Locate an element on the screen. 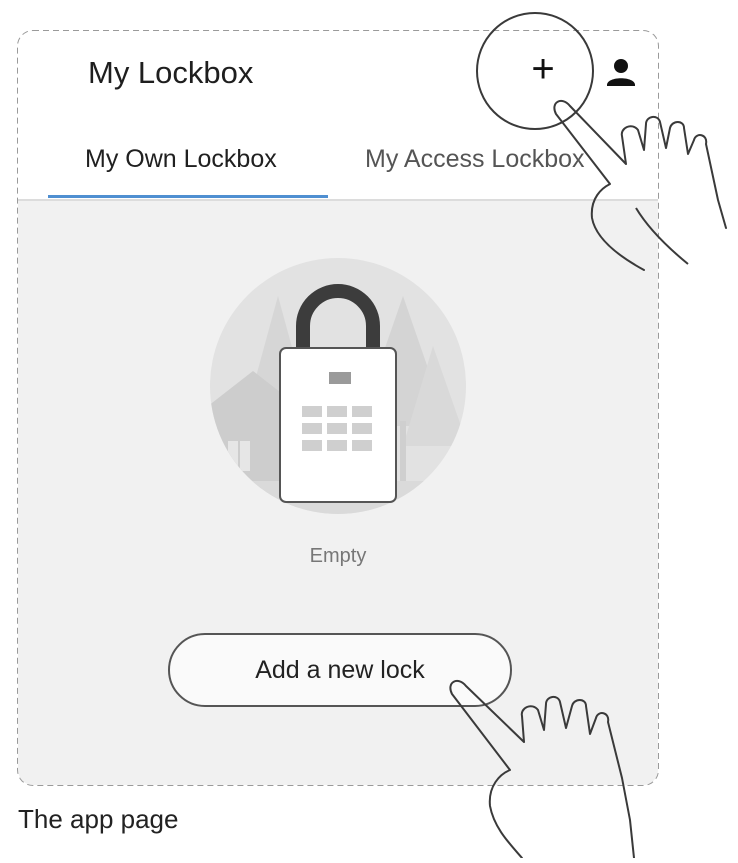 The width and height of the screenshot is (738, 863). padlock-illustration is located at coordinates (338, 386).